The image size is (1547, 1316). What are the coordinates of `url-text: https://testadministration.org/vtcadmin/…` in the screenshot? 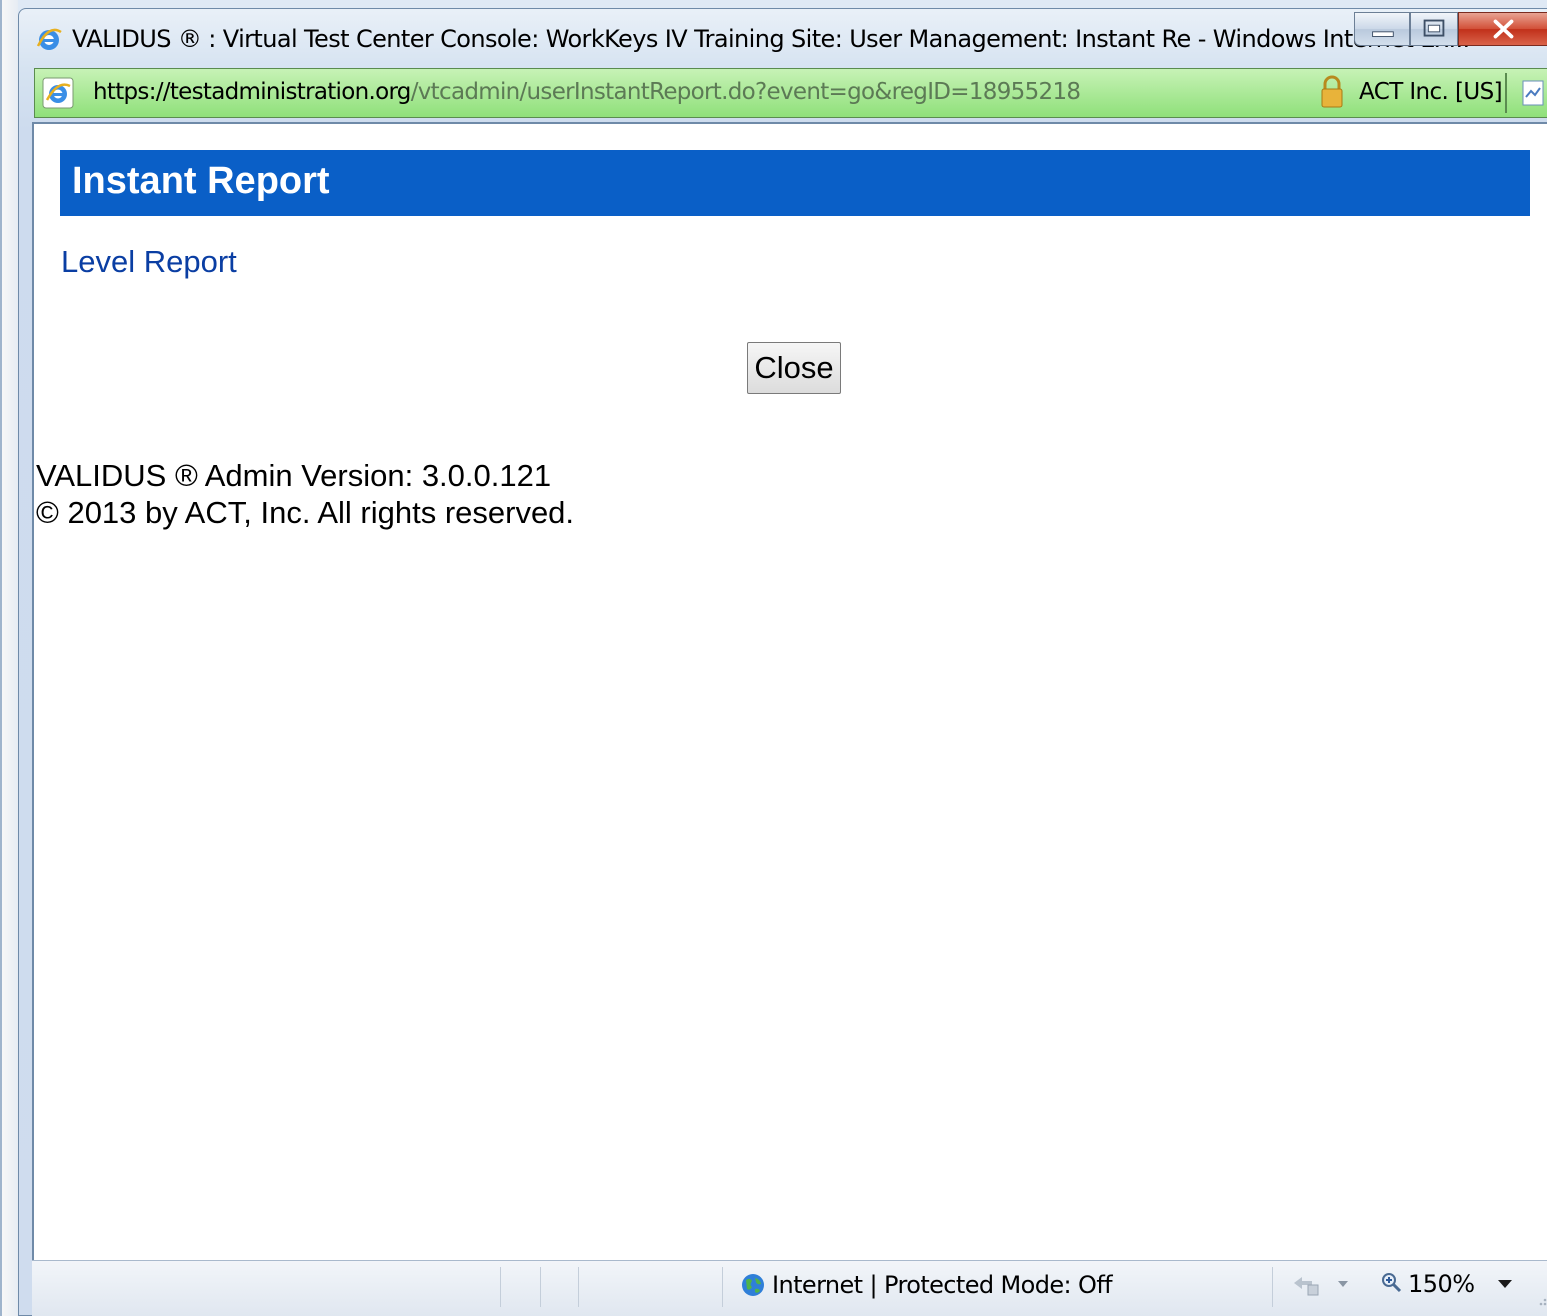 It's located at (587, 92).